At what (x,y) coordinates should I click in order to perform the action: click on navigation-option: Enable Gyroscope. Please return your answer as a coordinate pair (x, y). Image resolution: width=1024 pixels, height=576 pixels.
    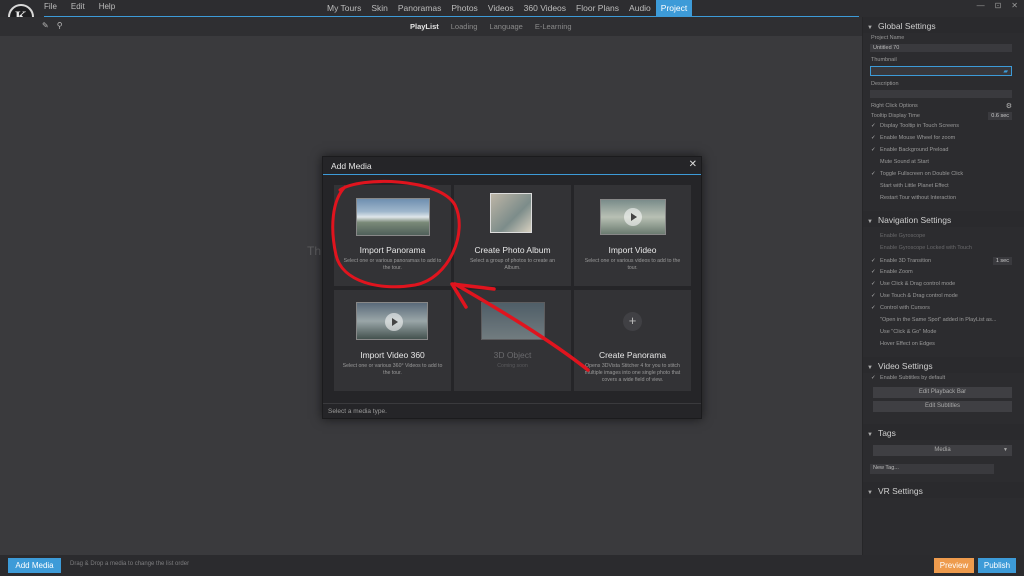
    Looking at the image, I should click on (943, 237).